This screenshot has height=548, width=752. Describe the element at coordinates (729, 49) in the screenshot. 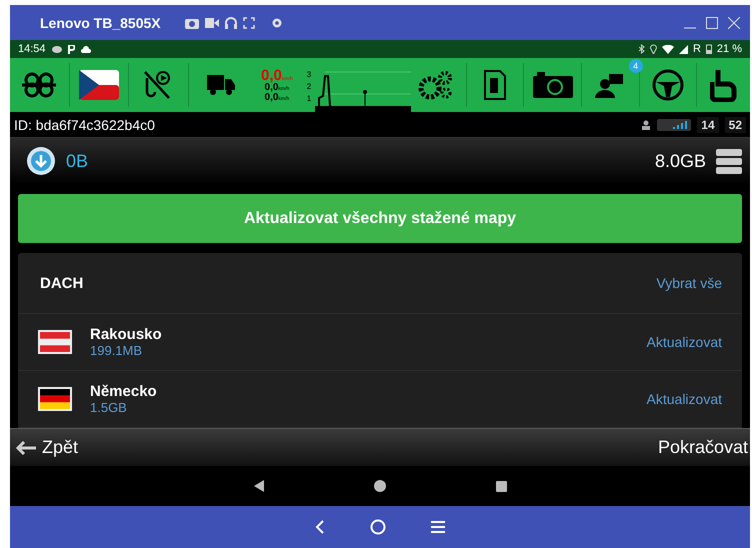

I see `battery-level: 21 %` at that location.